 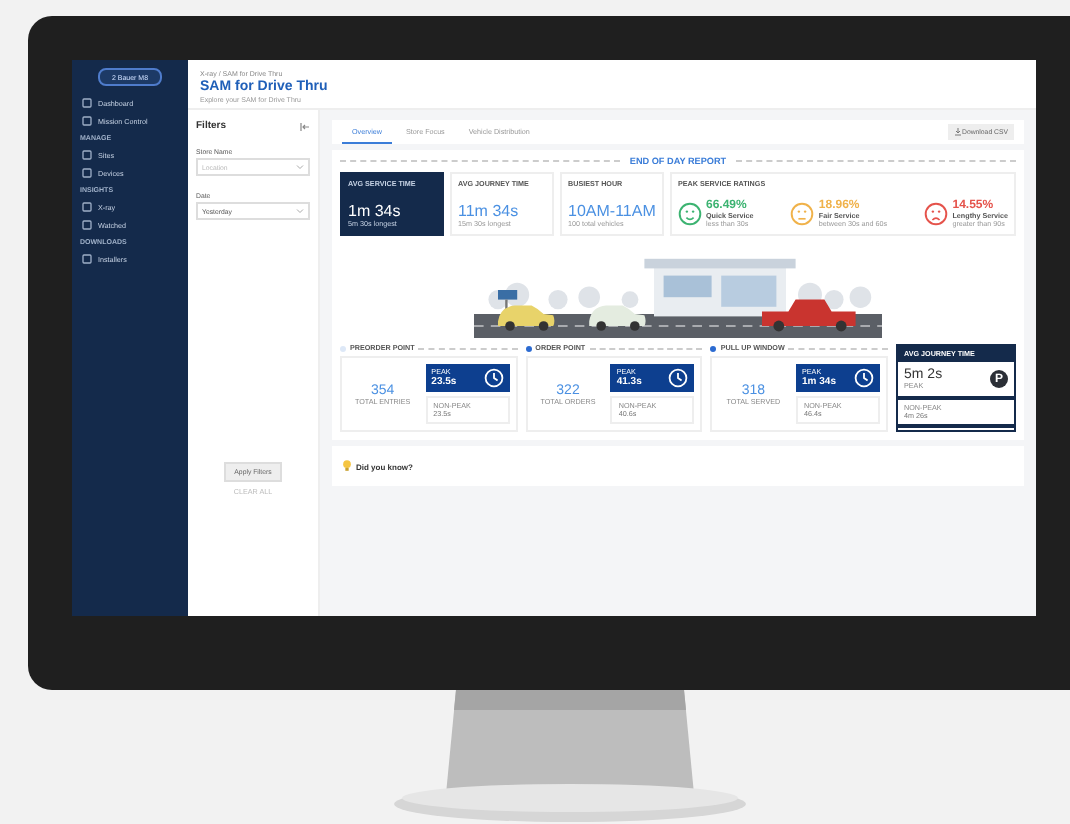 I want to click on kpi-value: 1m 34s, so click(x=375, y=211).